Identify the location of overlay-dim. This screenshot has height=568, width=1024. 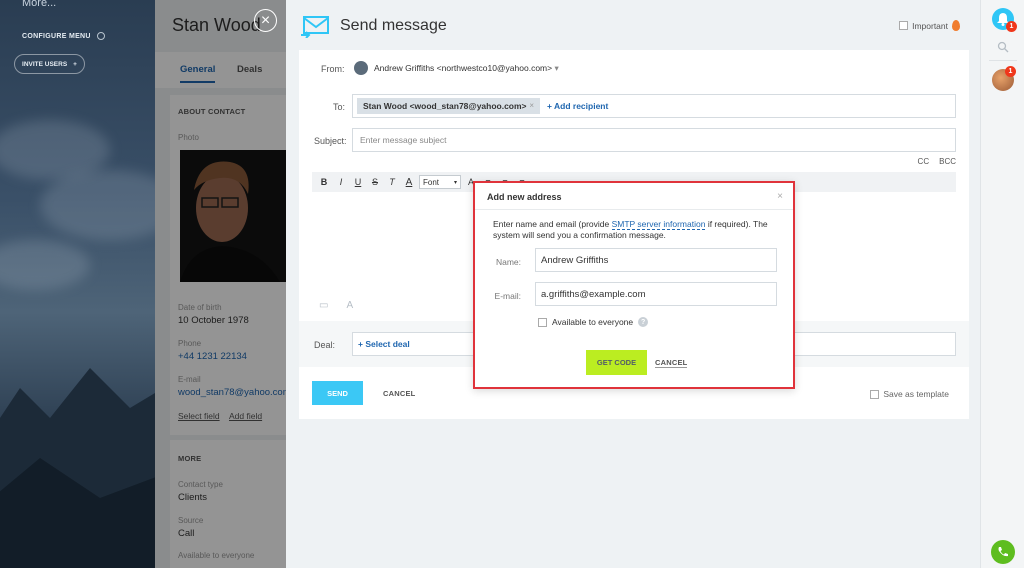
(220, 284).